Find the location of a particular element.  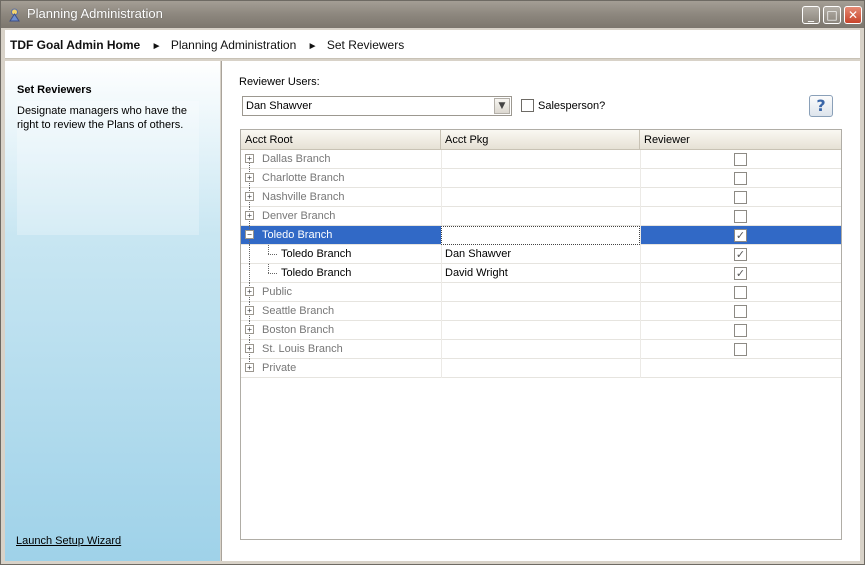

launch-setup-wizard-link: Launch Setup Wizard is located at coordinates (68, 541).